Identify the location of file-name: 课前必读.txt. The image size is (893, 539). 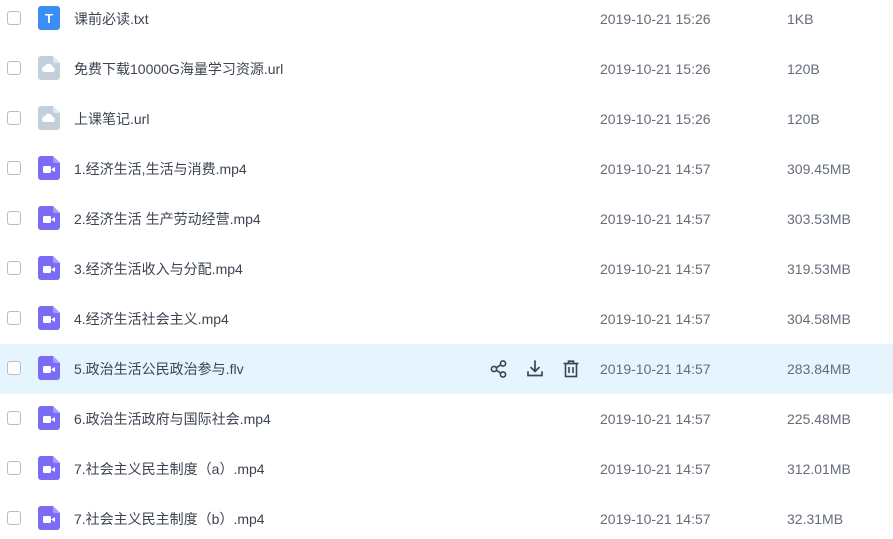
(111, 22).